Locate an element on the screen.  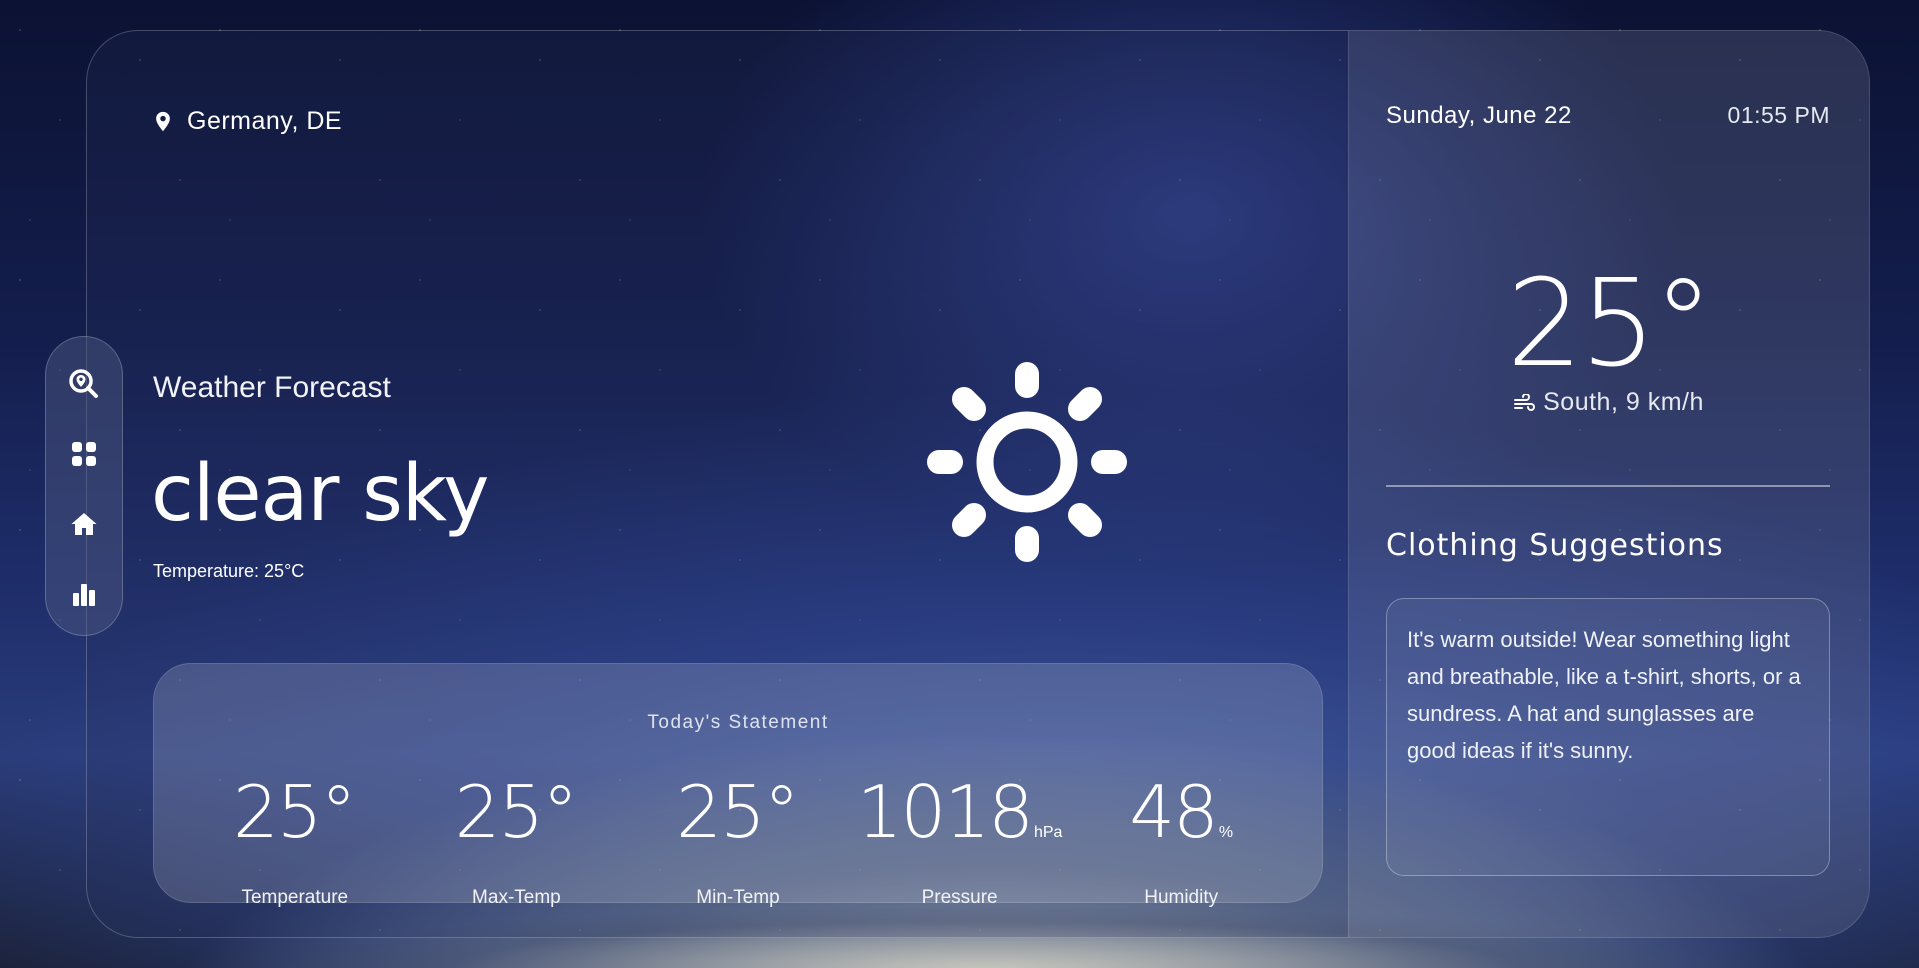
stat-max-temp: 25° Max-Temp is located at coordinates (517, 840).